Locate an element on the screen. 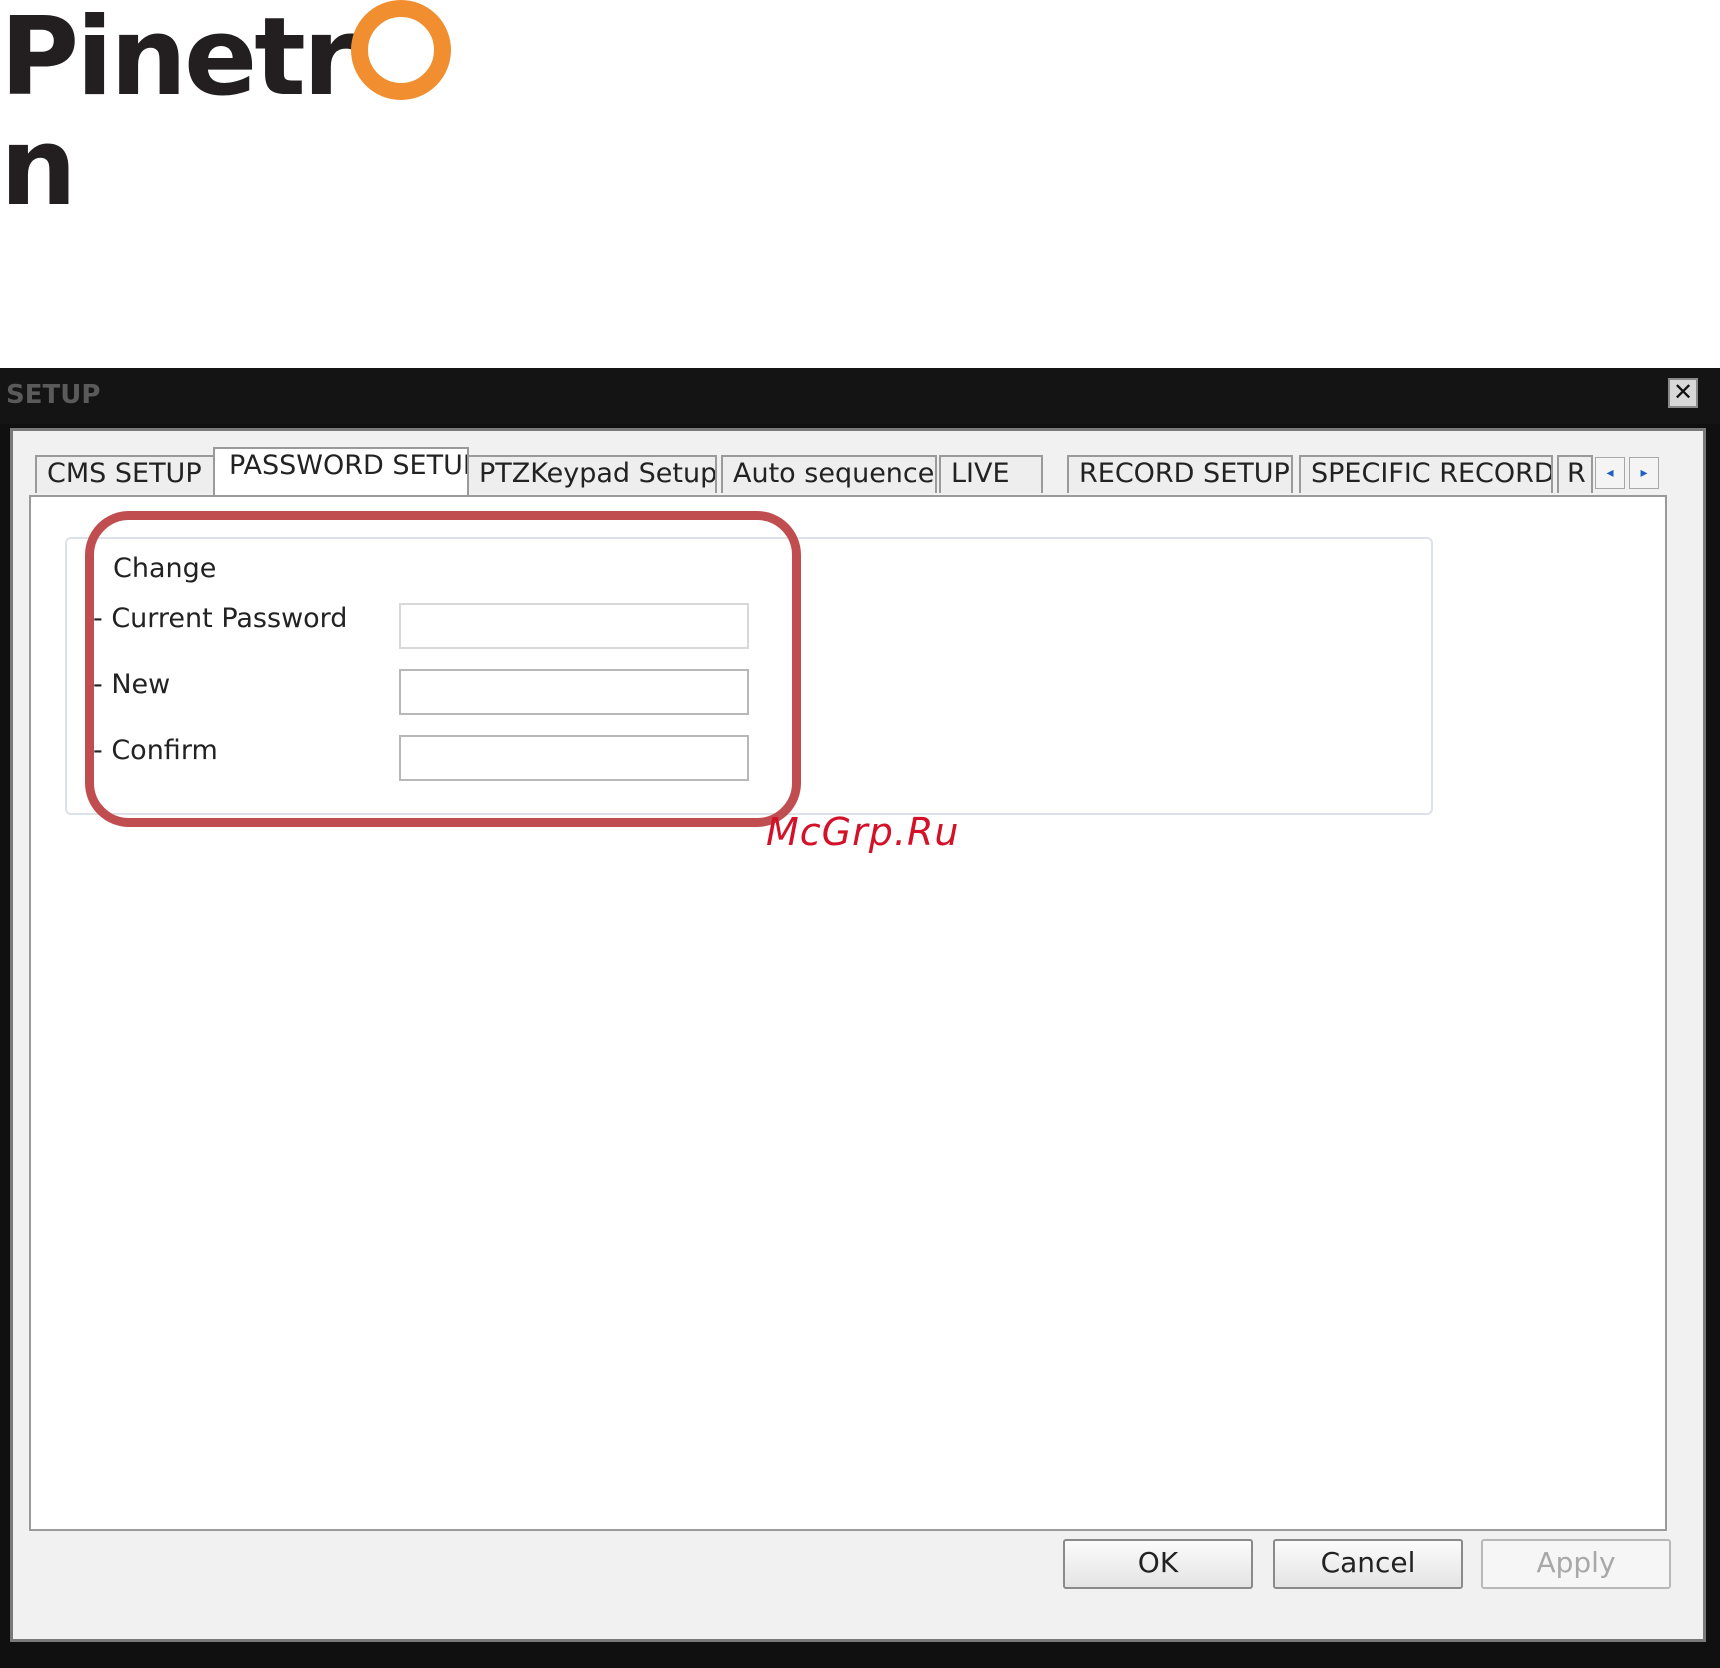 The height and width of the screenshot is (1668, 1720). apply-button: Apply is located at coordinates (1576, 1564).